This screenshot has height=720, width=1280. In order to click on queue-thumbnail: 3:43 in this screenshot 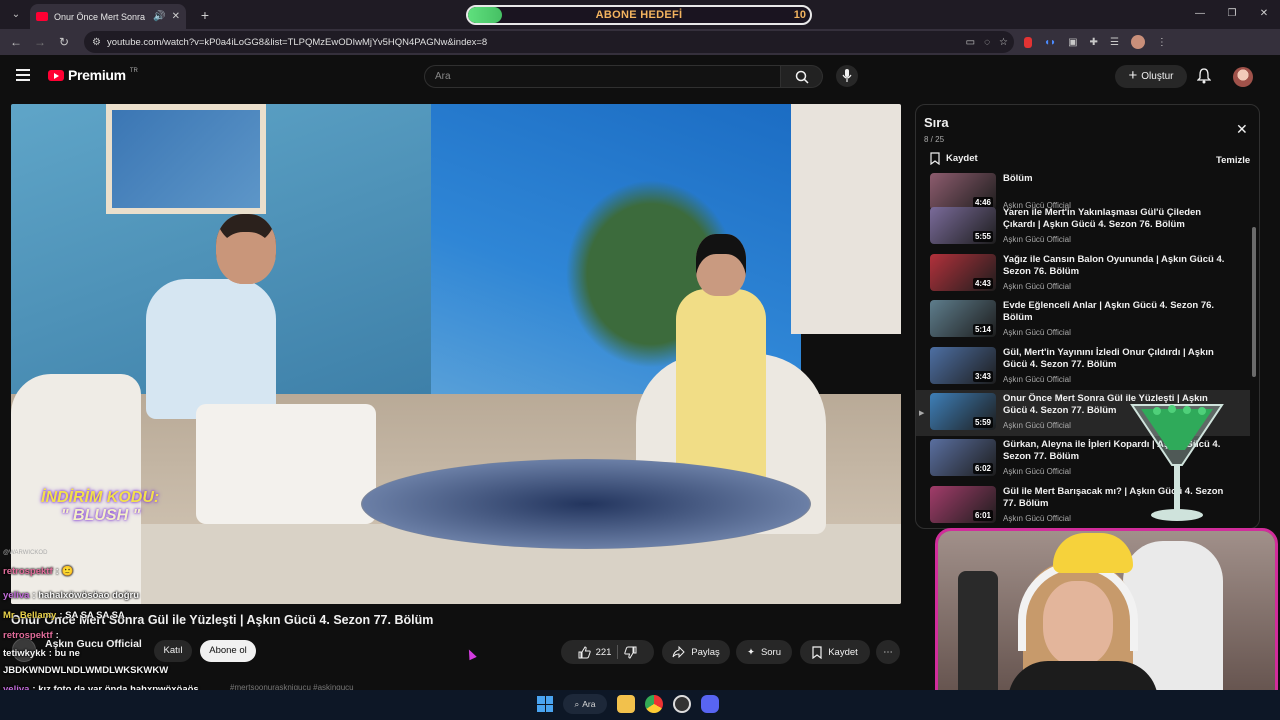, I will do `click(963, 365)`.